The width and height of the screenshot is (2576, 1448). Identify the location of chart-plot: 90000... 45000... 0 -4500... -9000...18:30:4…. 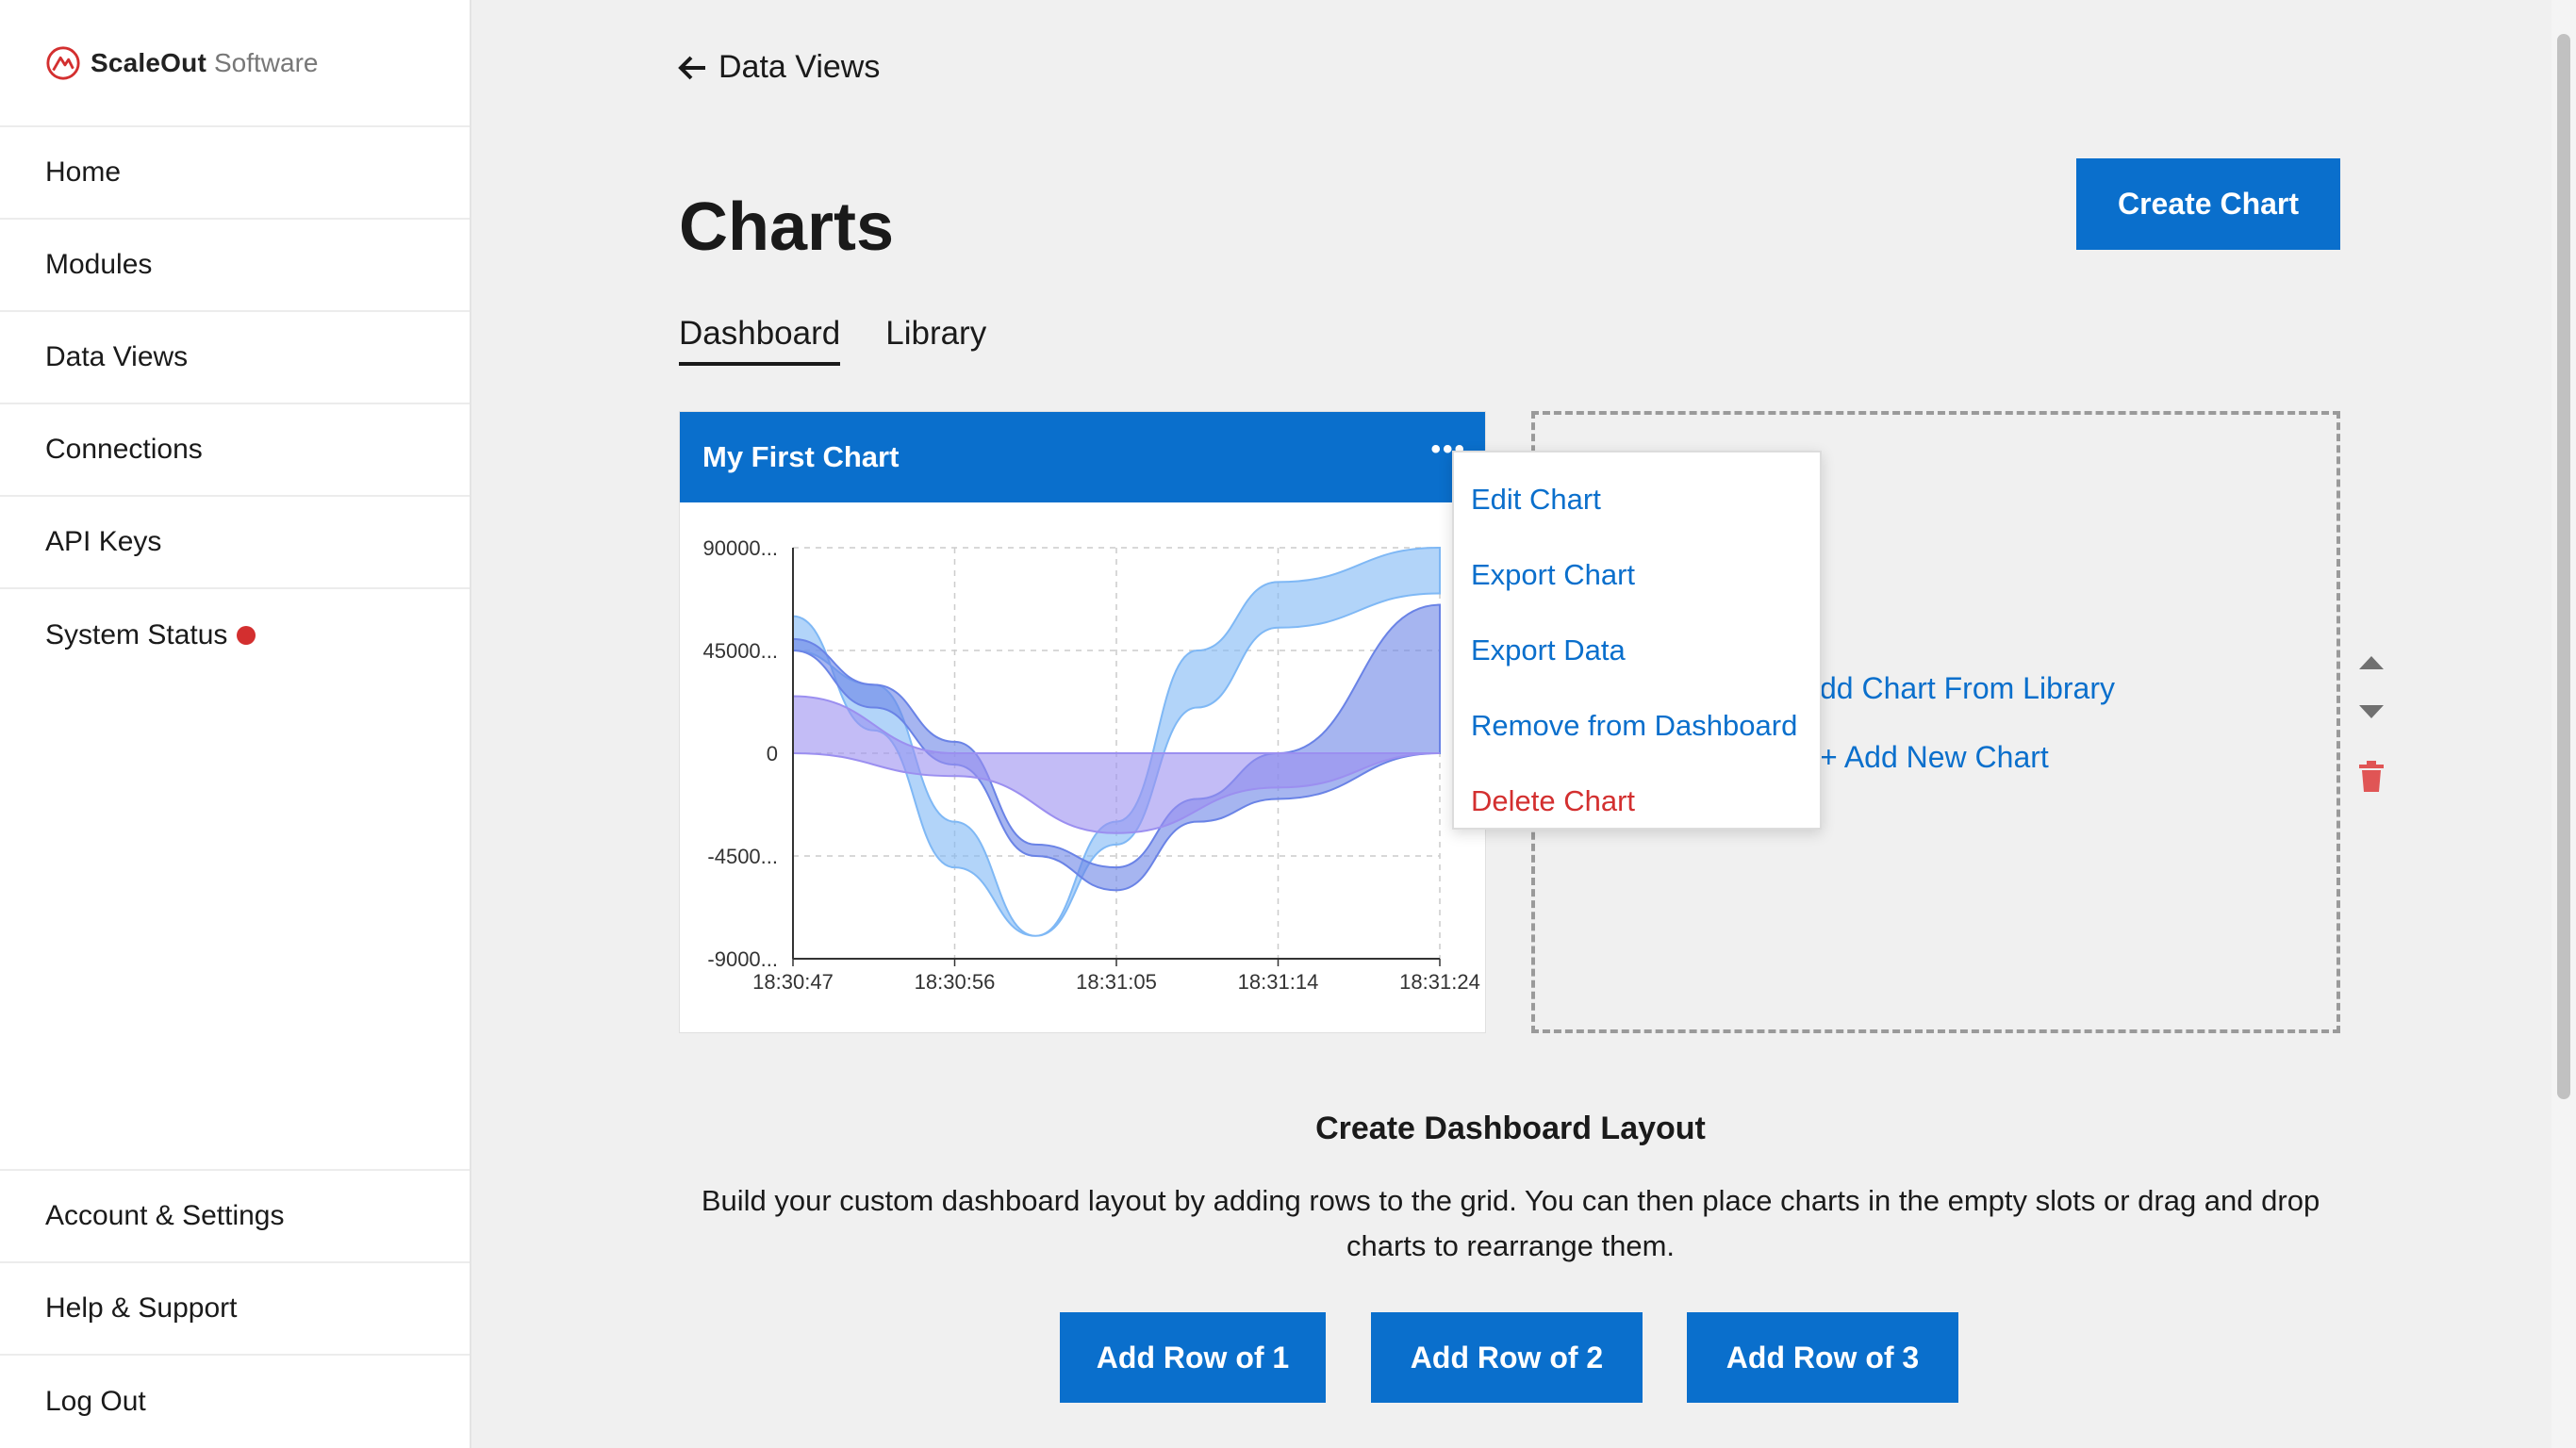
(1091, 765).